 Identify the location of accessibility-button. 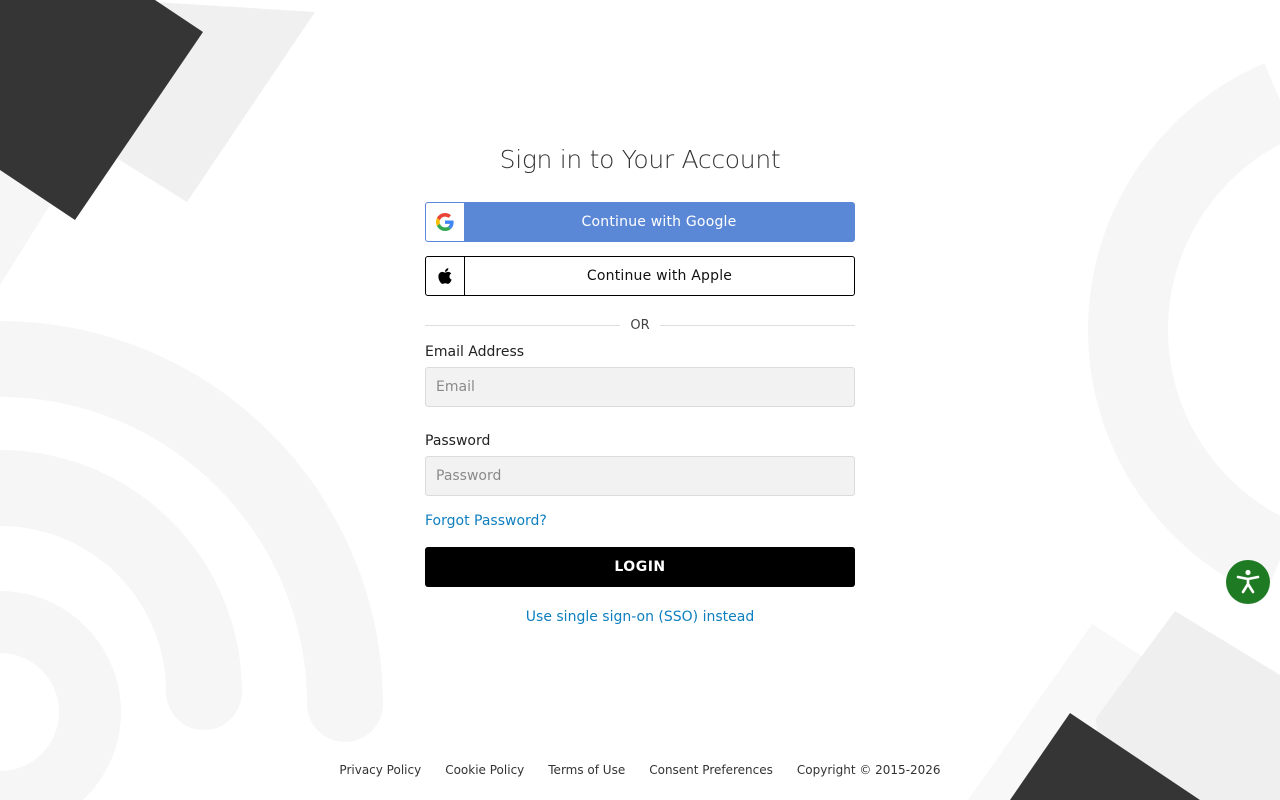
(1248, 582).